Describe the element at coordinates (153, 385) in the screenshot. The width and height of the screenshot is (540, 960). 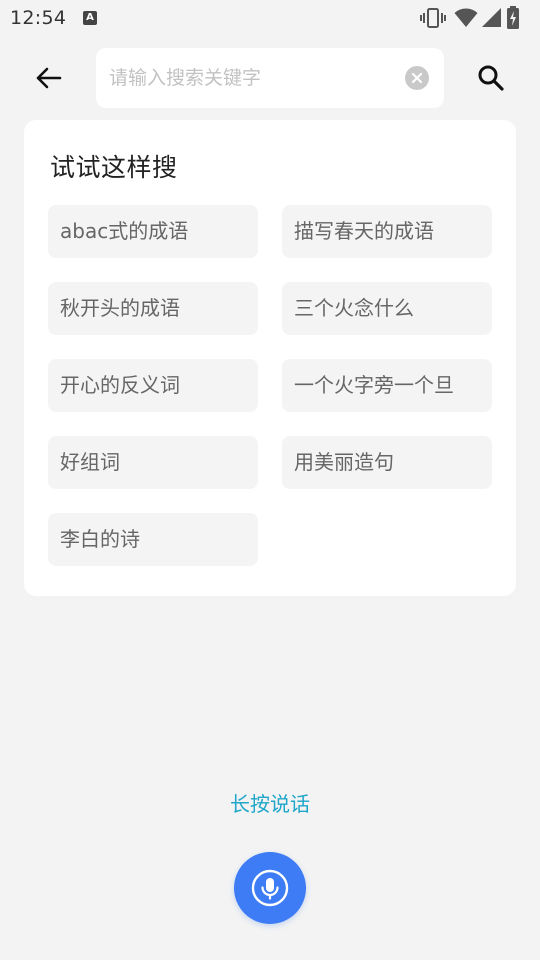
I see `suggestion-chip: 开心的反义词` at that location.